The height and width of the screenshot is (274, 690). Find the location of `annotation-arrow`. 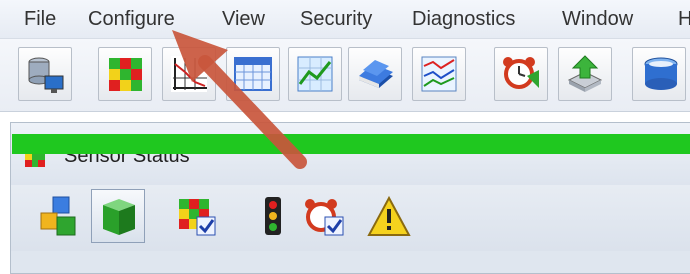

annotation-arrow is located at coordinates (239, 99).